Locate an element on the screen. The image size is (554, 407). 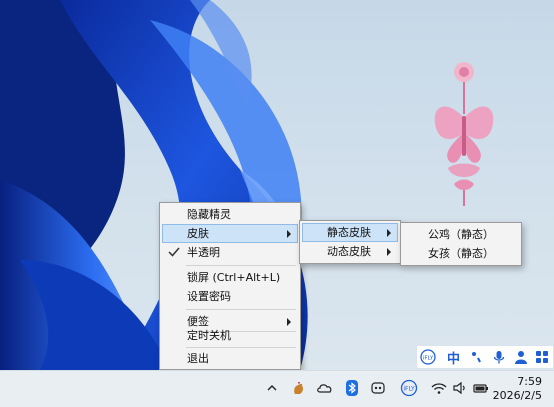
cloud-icon is located at coordinates (325, 388).